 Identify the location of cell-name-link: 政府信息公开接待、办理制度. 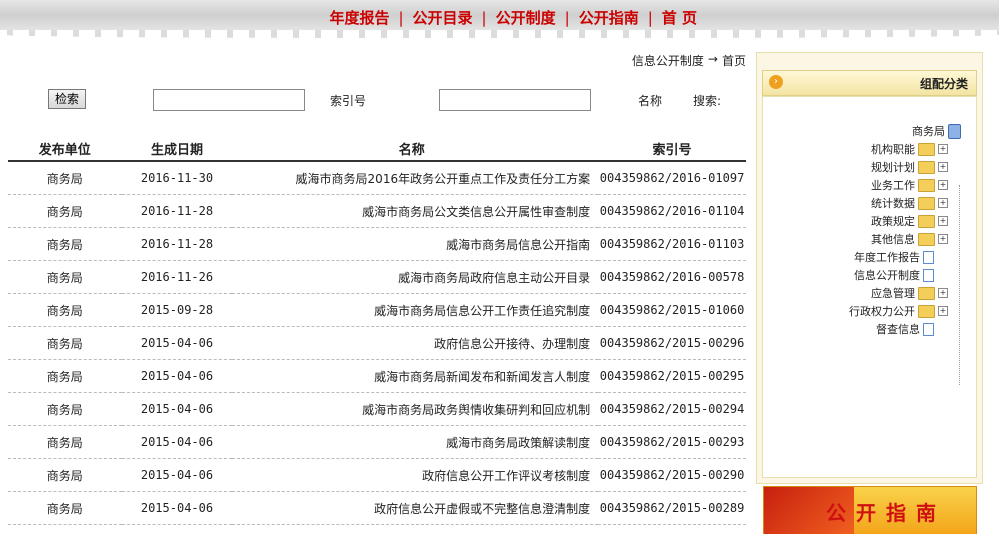
(415, 343).